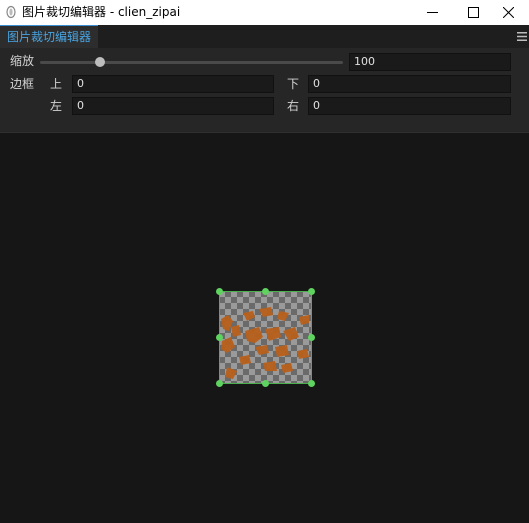  What do you see at coordinates (191, 62) in the screenshot?
I see `zoom-slider-track` at bounding box center [191, 62].